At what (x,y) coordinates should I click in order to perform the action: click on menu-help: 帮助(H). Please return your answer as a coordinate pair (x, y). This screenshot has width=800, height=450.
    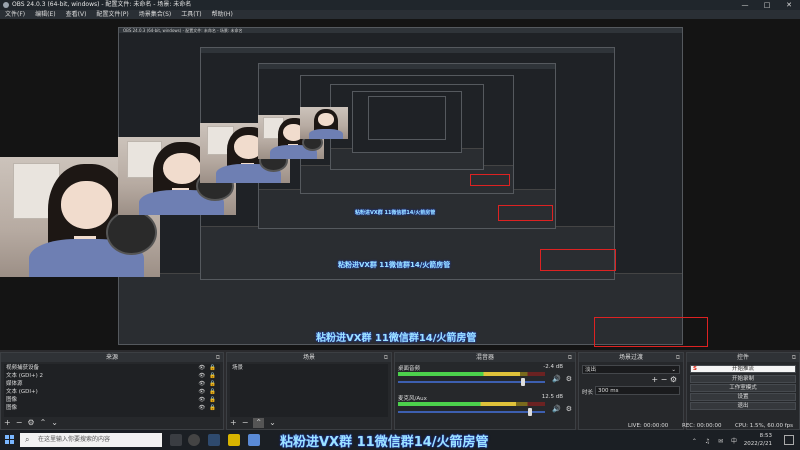
    Looking at the image, I should click on (222, 14).